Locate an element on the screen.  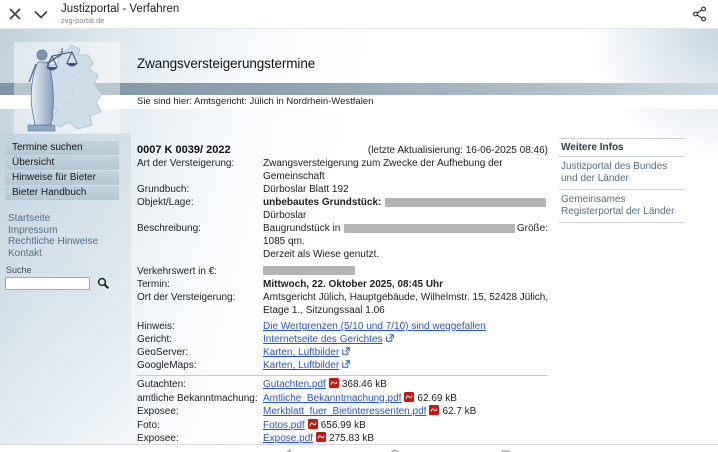
field-value: Mittwoch, 22. Oktober 2025, 08:45 Uhr is located at coordinates (405, 284).